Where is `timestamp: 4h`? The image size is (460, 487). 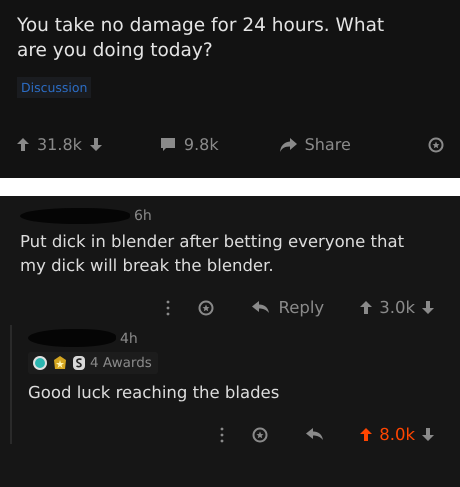 timestamp: 4h is located at coordinates (129, 339).